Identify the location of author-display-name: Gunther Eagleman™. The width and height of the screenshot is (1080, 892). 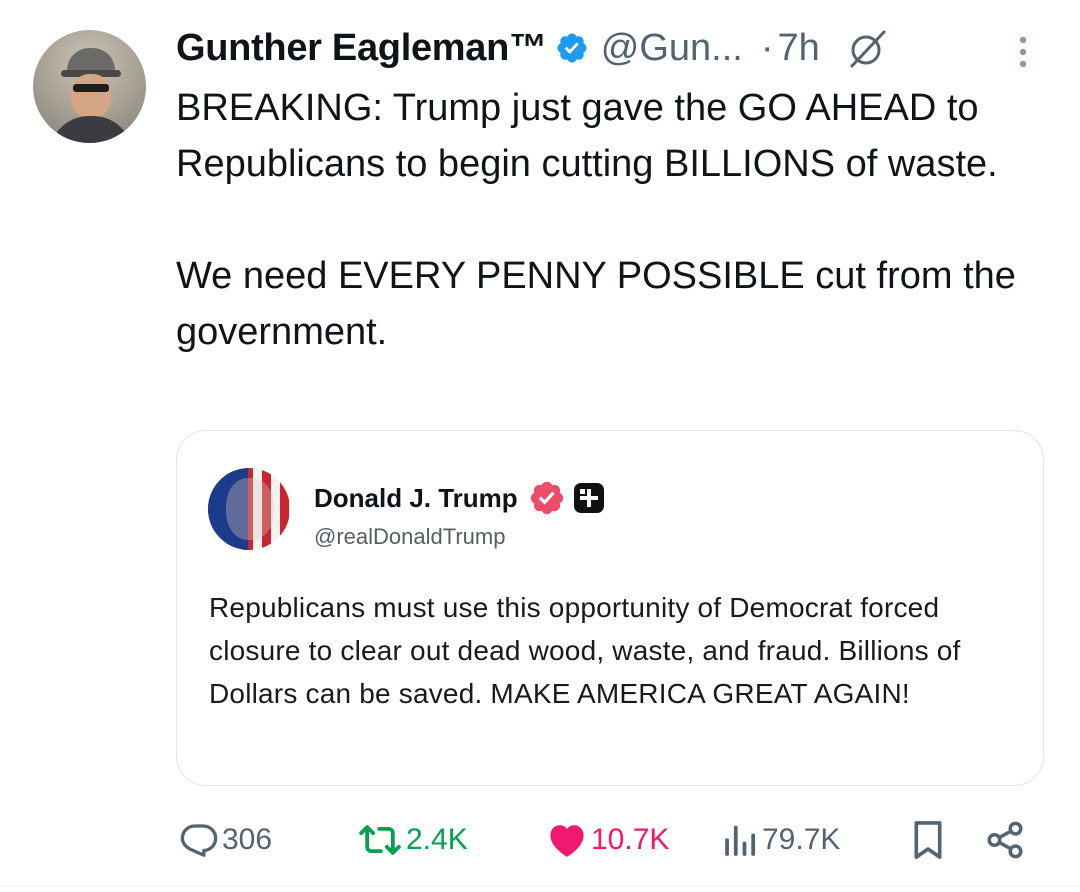
(361, 48).